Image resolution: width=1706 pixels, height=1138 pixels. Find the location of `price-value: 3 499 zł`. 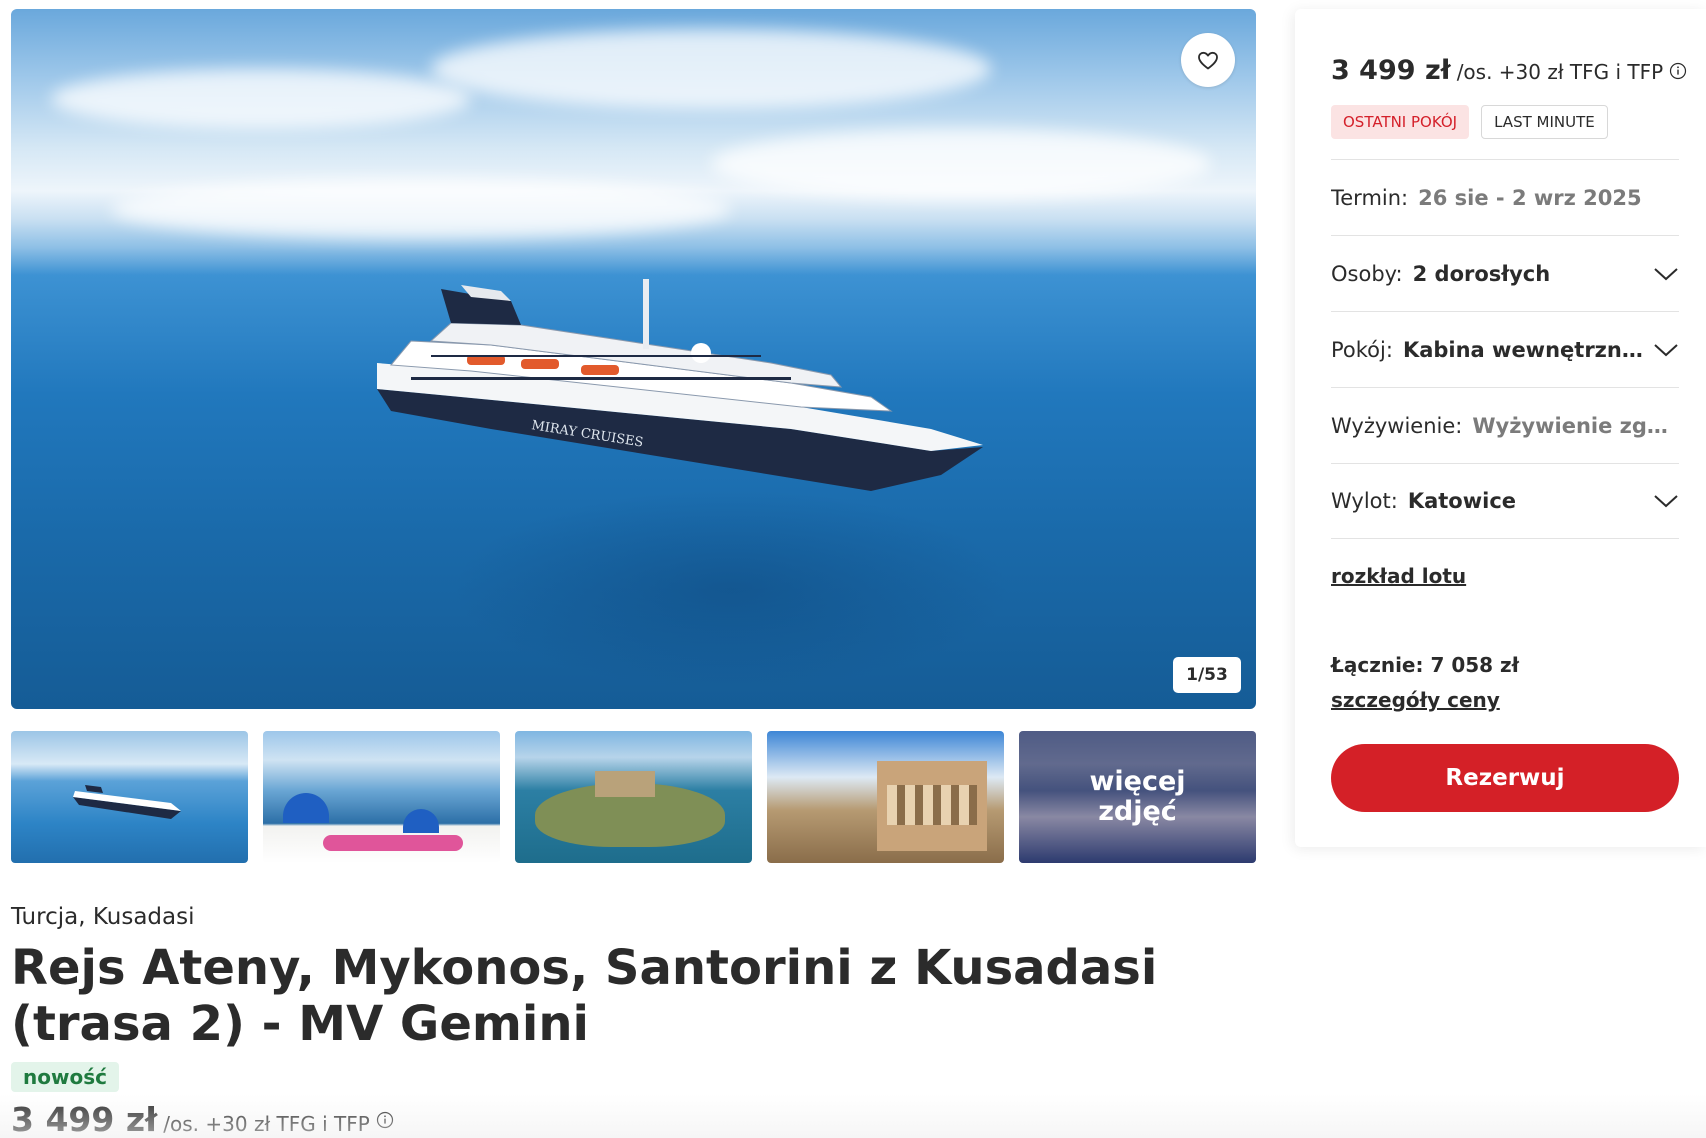

price-value: 3 499 zł is located at coordinates (84, 1119).